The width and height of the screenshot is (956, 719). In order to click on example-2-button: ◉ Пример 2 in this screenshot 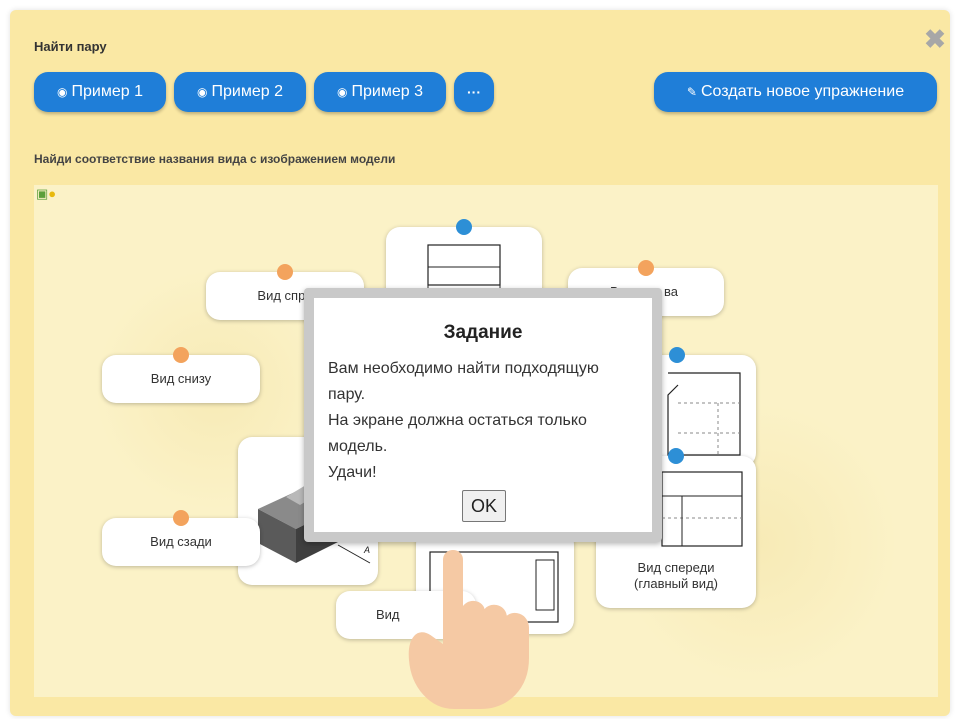, I will do `click(240, 92)`.